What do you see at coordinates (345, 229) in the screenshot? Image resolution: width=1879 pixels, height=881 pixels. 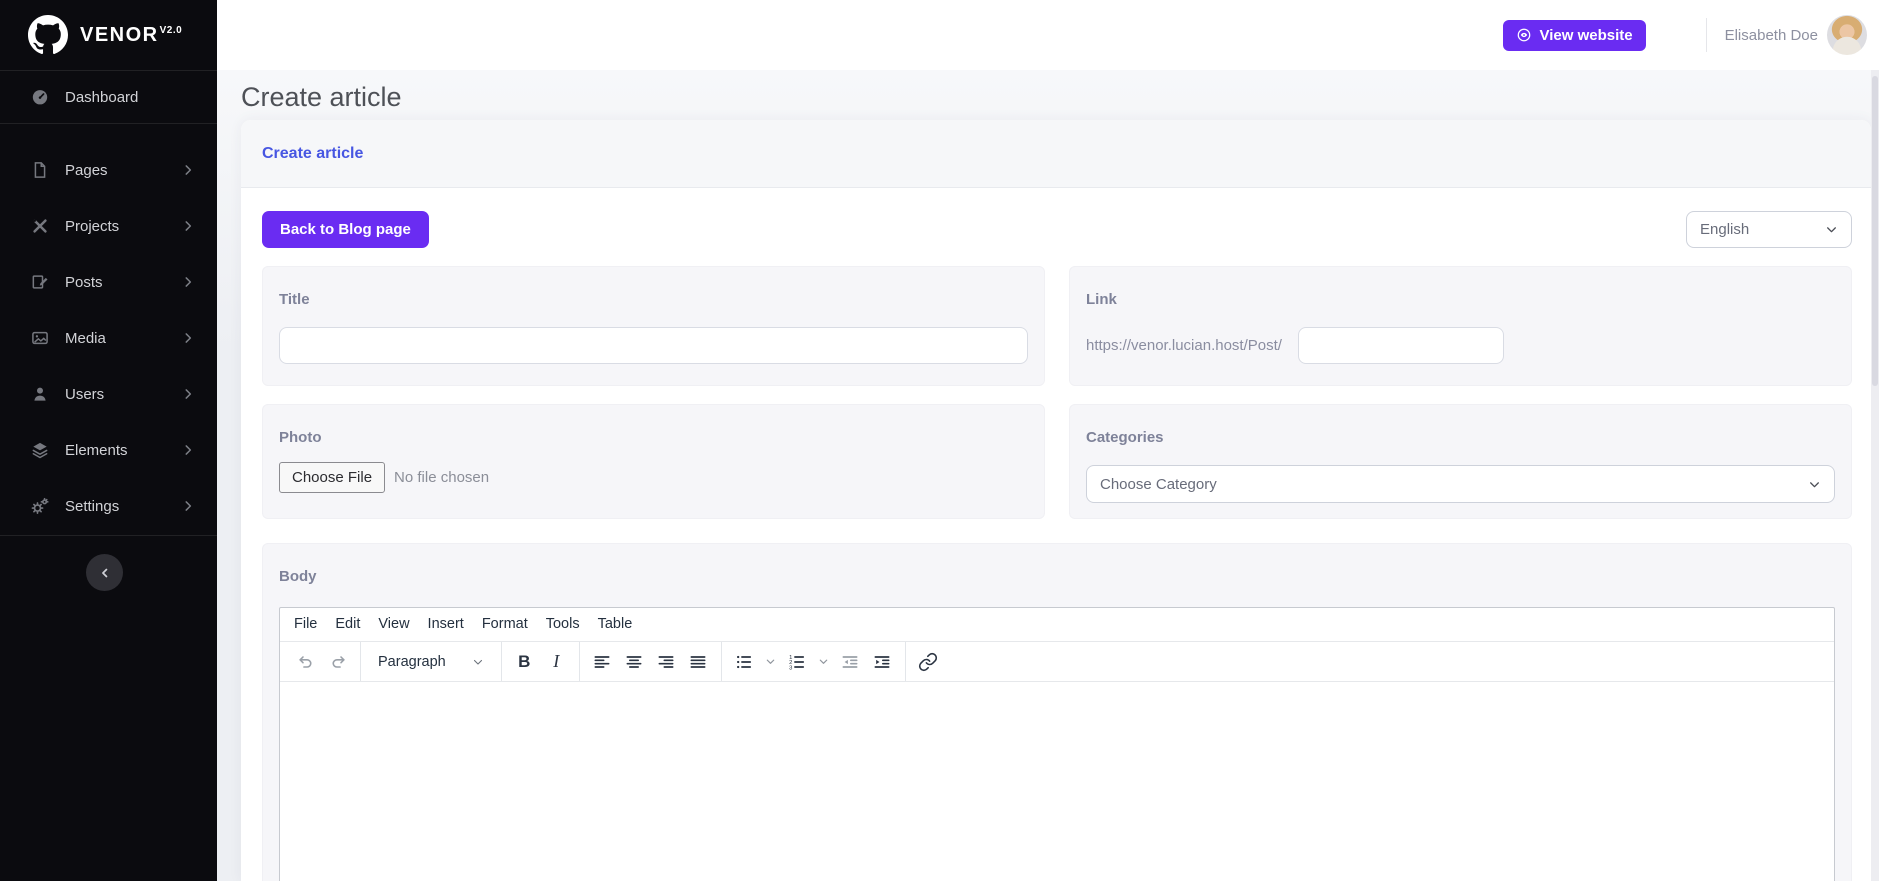 I see `back-to-blog-button: Back to Blog page` at bounding box center [345, 229].